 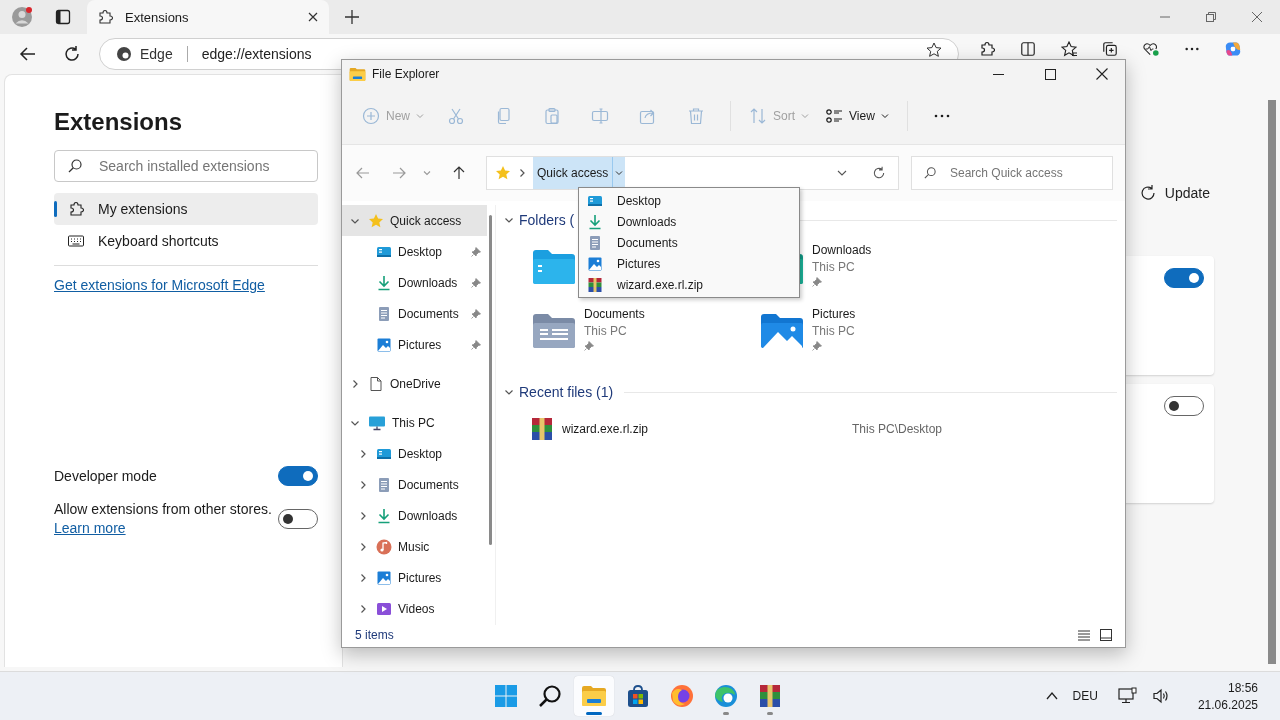 I want to click on star-outline-icon, so click(x=934, y=50).